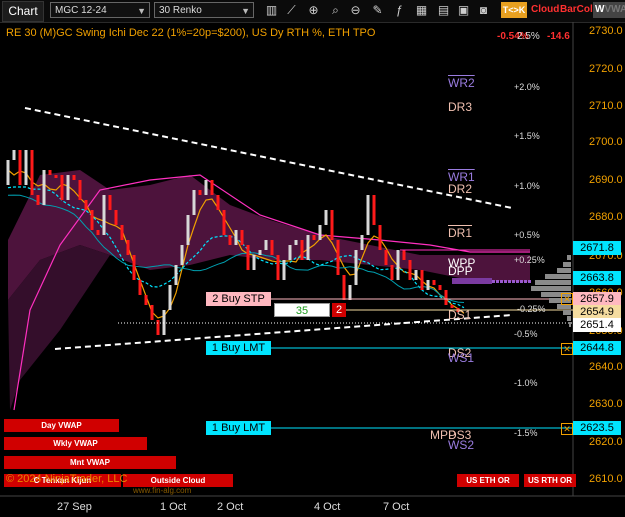 Image resolution: width=625 pixels, height=517 pixels. What do you see at coordinates (606, 69) in the screenshot?
I see `price-axis-label: 2720.0` at bounding box center [606, 69].